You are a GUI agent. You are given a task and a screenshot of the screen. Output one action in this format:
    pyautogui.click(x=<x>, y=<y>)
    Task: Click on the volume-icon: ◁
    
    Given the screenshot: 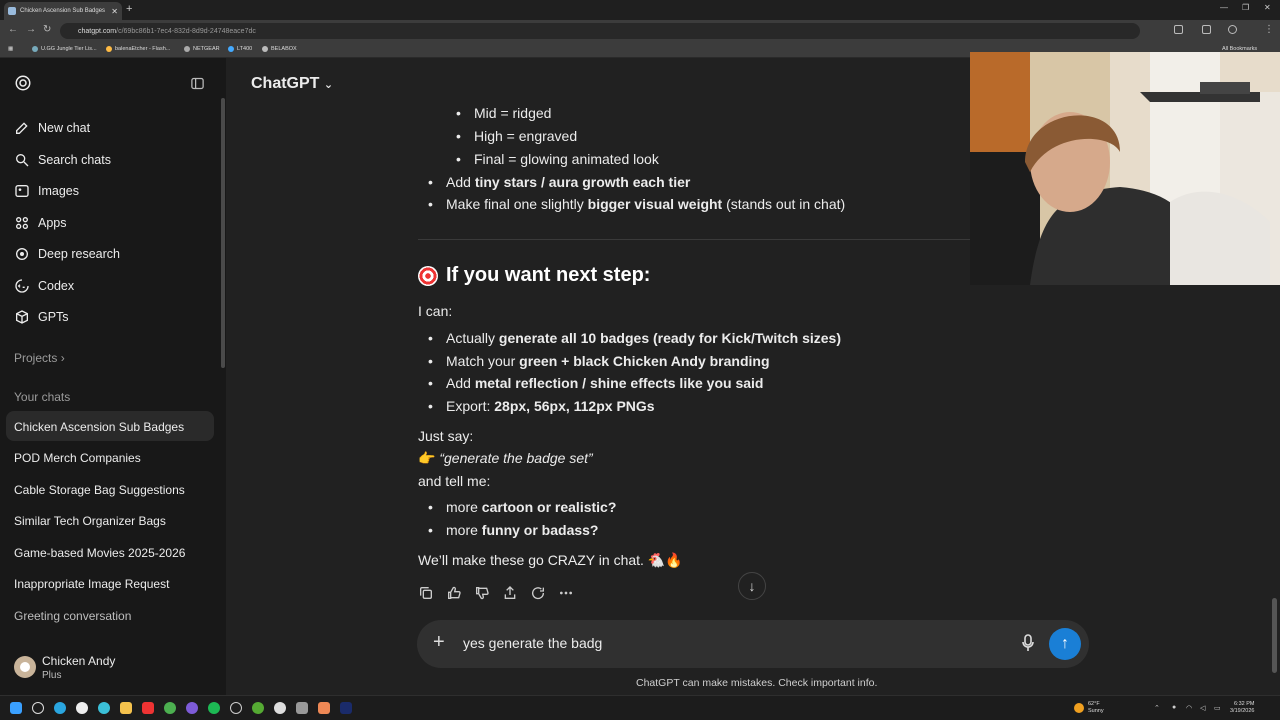 What is the action you would take?
    pyautogui.click(x=1202, y=708)
    